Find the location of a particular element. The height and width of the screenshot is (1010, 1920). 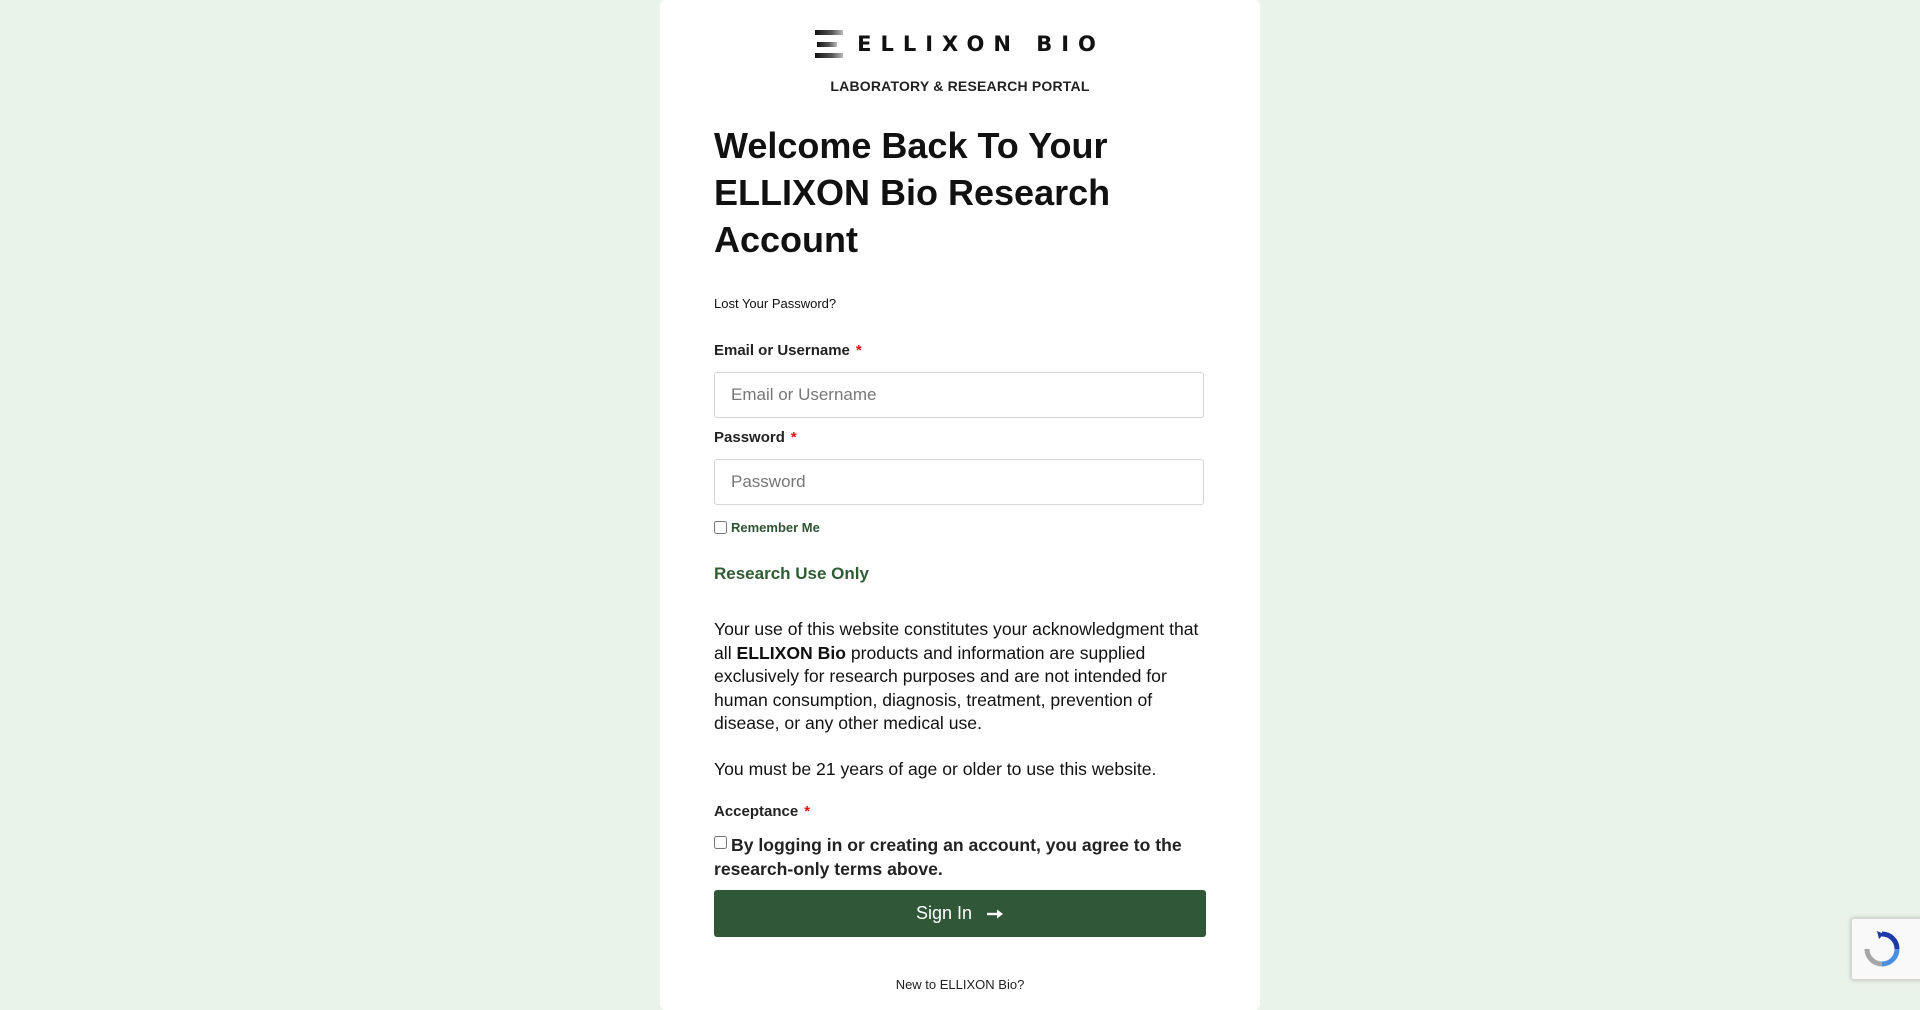

remember-me: Remember Me is located at coordinates (960, 527).